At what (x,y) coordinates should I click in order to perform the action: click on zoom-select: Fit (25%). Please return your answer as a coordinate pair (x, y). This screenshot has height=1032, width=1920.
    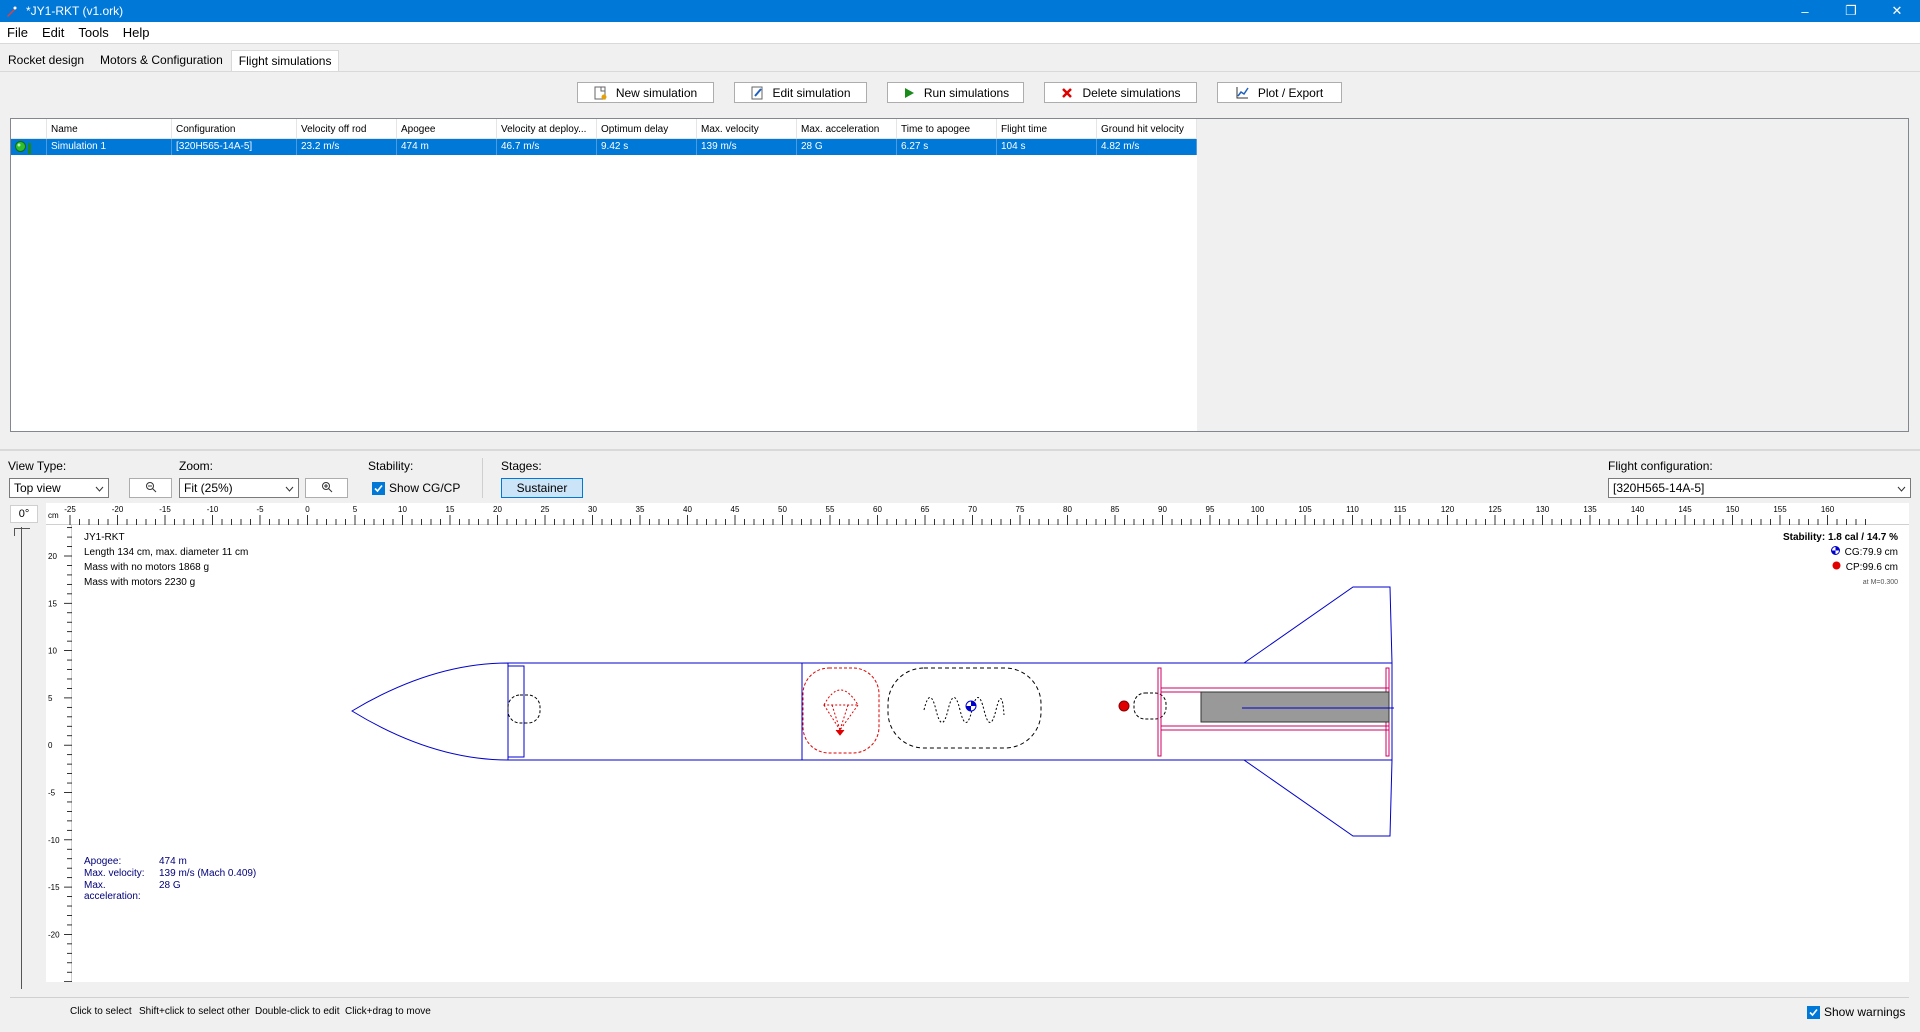
    Looking at the image, I should click on (239, 488).